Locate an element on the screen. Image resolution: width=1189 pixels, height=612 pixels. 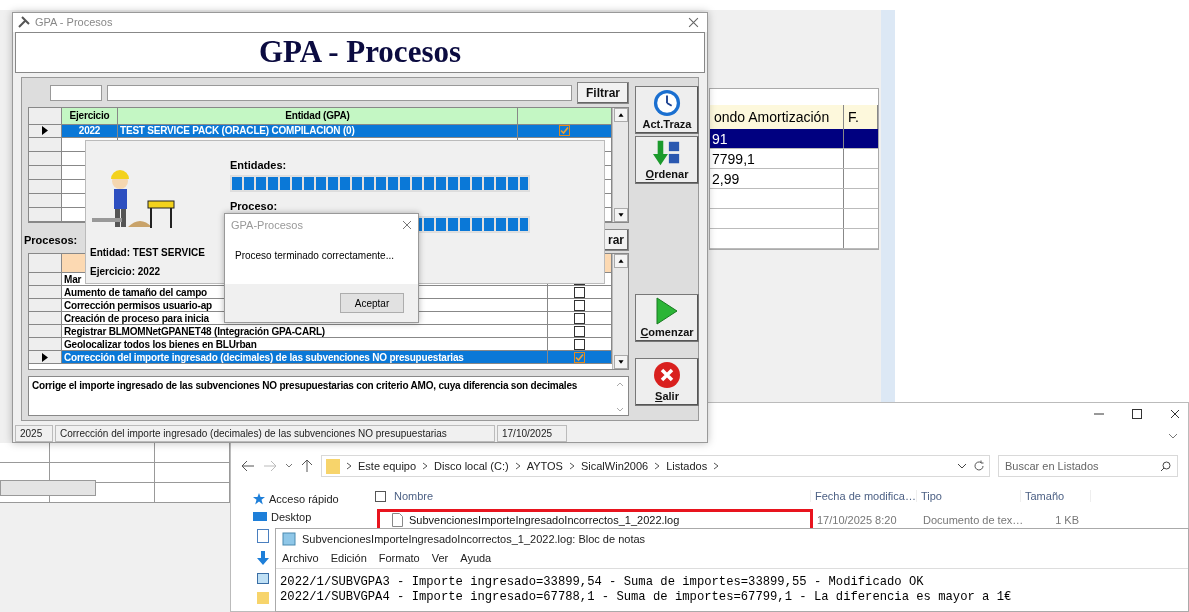
document-icon is located at coordinates (263, 536).